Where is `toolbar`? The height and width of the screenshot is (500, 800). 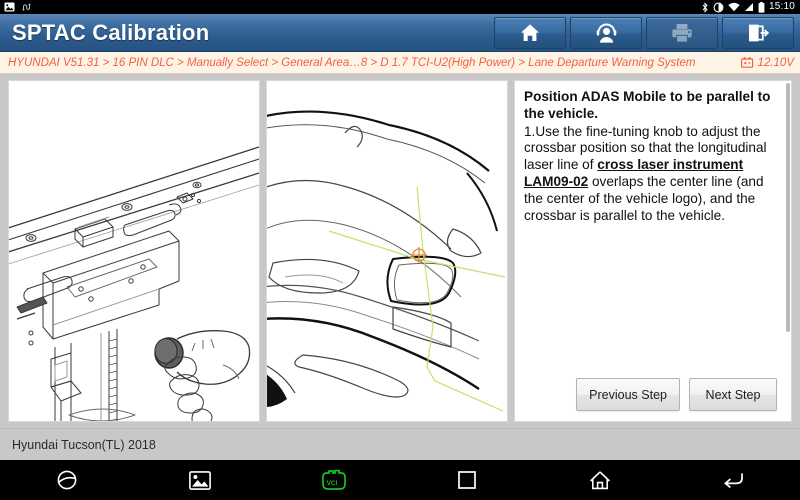 toolbar is located at coordinates (647, 32).